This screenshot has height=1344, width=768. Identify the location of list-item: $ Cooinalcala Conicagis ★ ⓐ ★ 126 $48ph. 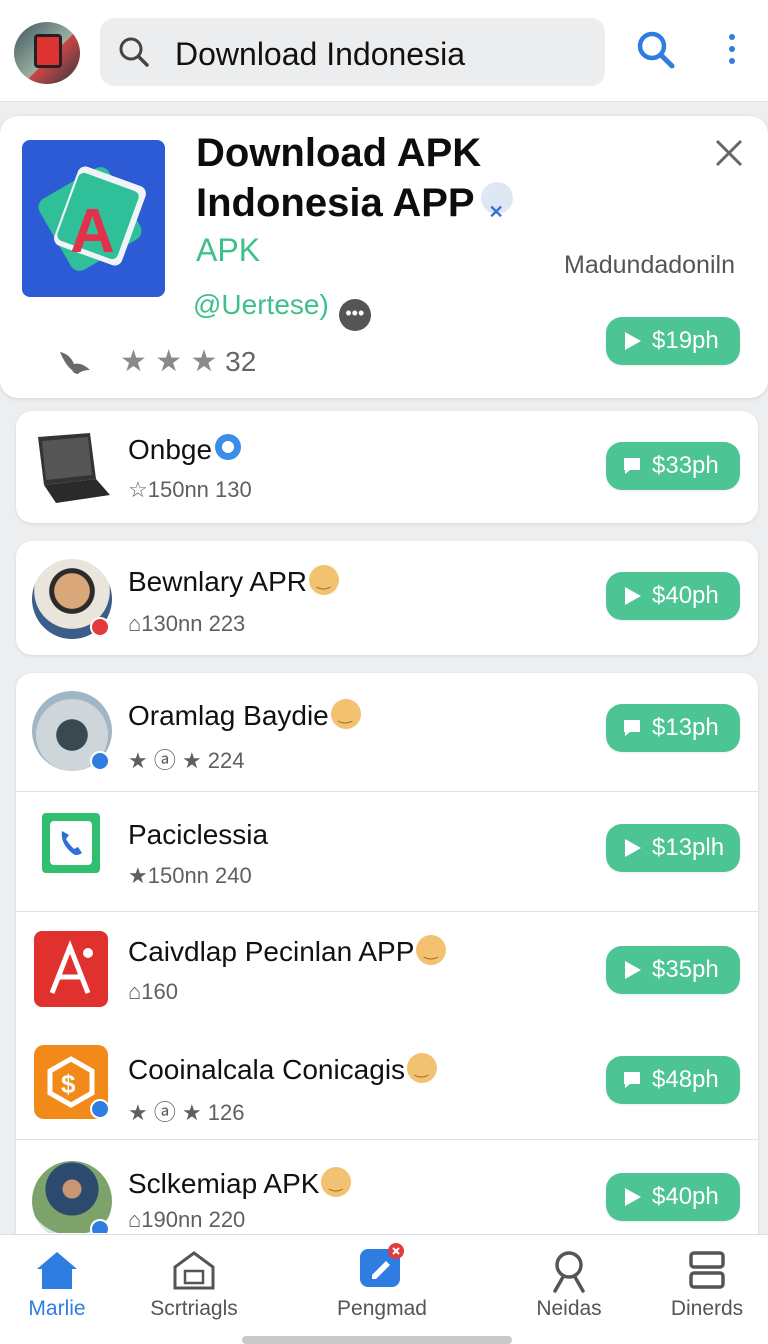
(387, 1083).